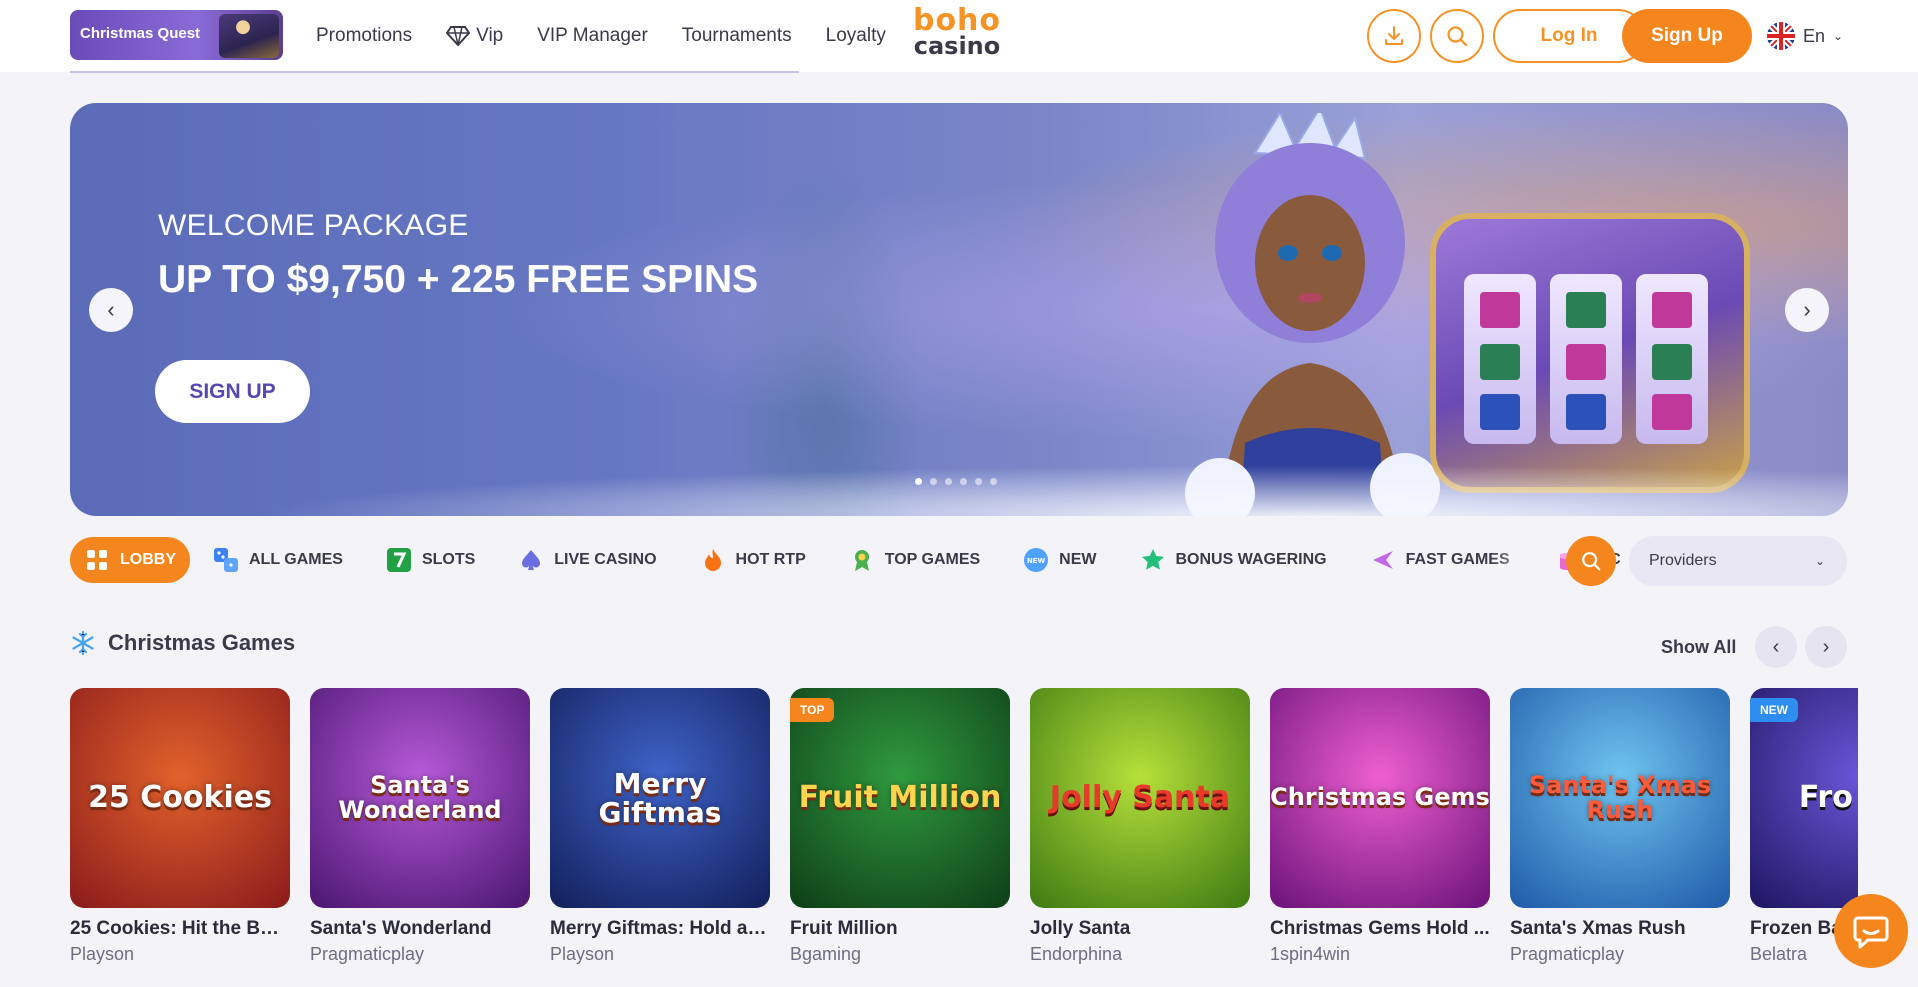 This screenshot has width=1918, height=987. Describe the element at coordinates (1814, 35) in the screenshot. I see `language-label: En` at that location.